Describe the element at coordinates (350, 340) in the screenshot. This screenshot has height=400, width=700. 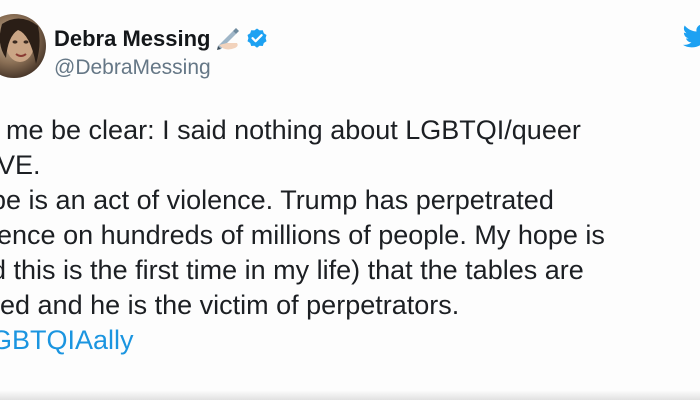
I see `hashtag-link: LGBTQIAally` at that location.